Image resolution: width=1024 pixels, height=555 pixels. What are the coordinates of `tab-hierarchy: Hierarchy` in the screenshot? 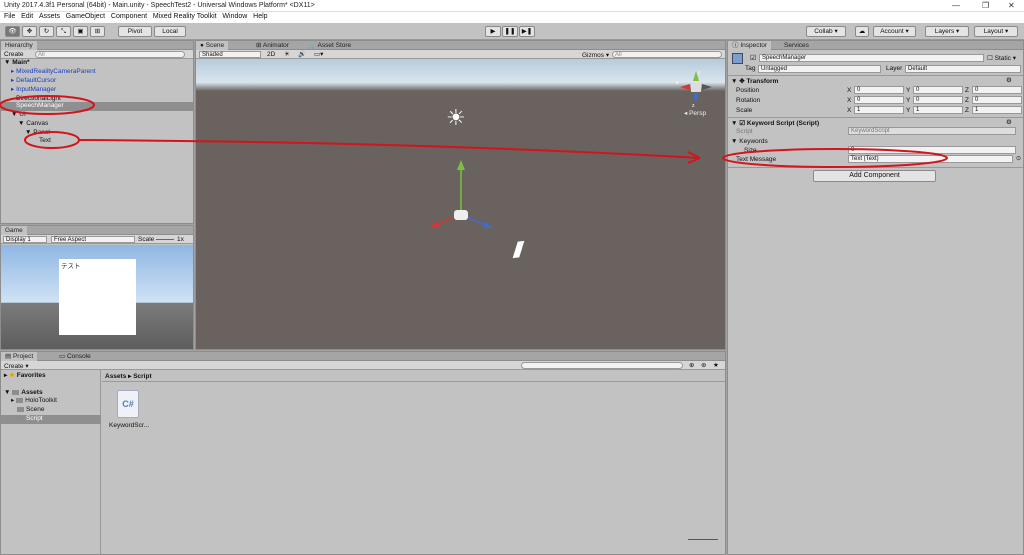 It's located at (19, 45).